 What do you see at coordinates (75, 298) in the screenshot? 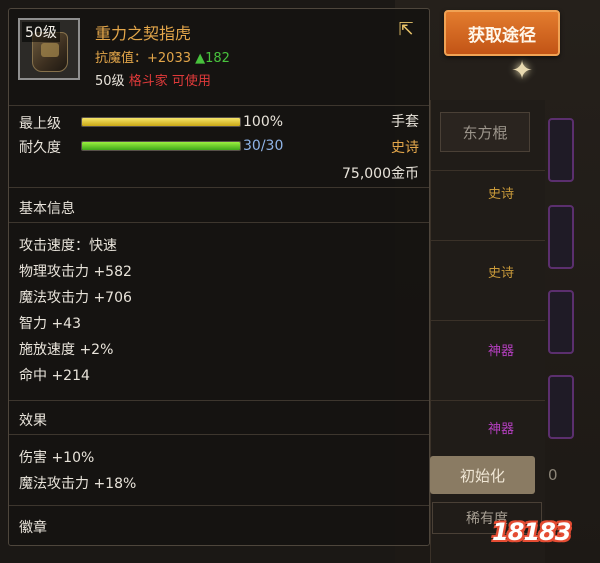
I see `stat-line: 魔法攻击力 +706` at bounding box center [75, 298].